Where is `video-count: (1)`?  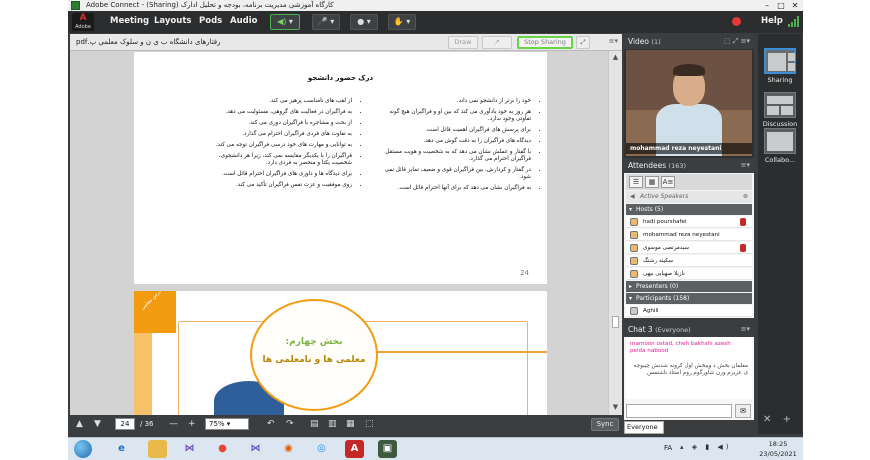 video-count: (1) is located at coordinates (656, 42).